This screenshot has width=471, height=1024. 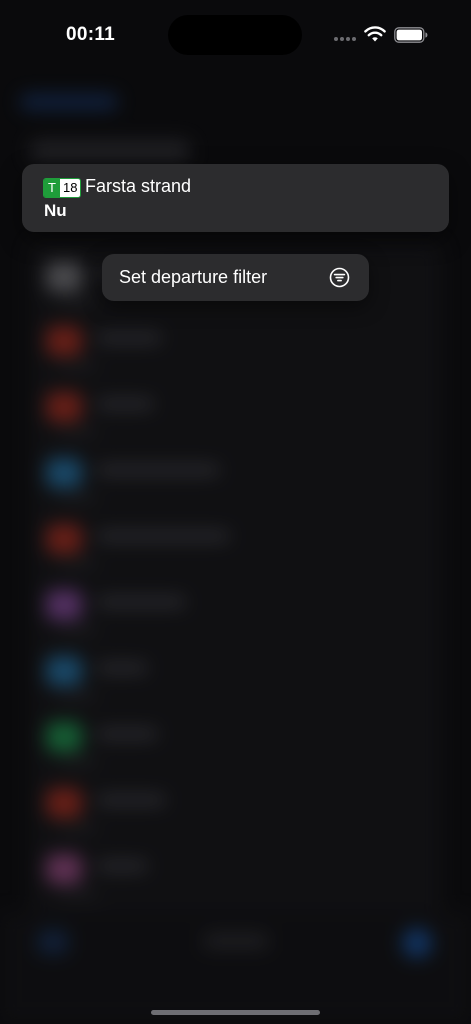 I want to click on battery-icon, so click(x=411, y=35).